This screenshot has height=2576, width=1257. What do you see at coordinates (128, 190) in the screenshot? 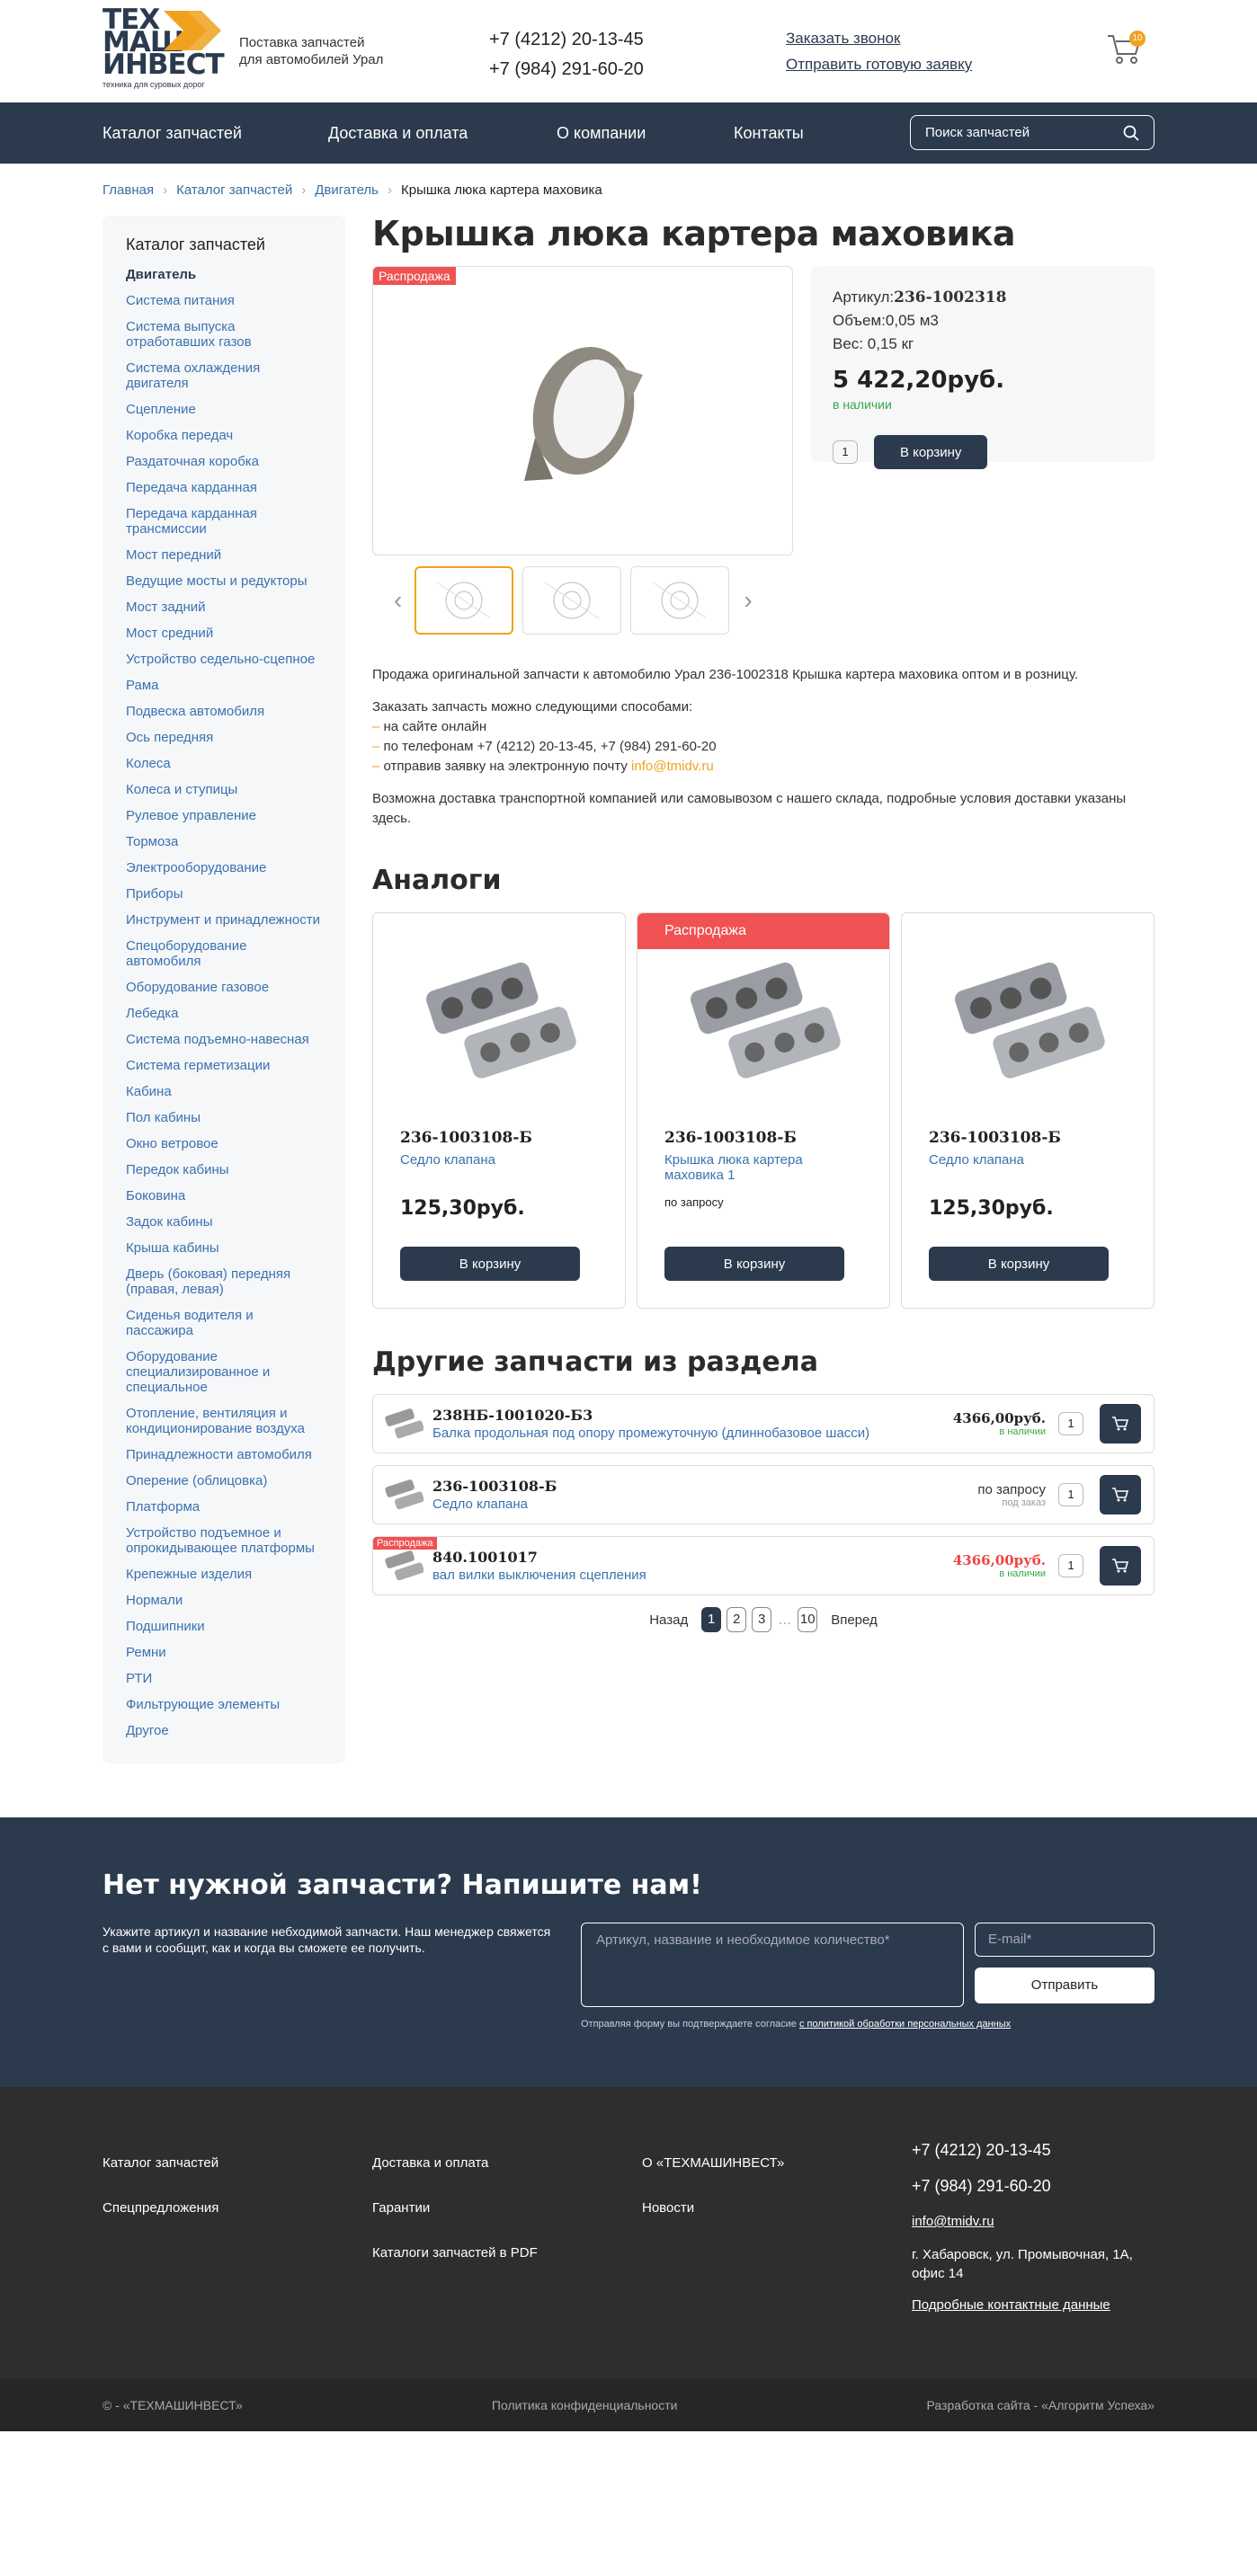
I see `breadcrumb-home: Главная` at bounding box center [128, 190].